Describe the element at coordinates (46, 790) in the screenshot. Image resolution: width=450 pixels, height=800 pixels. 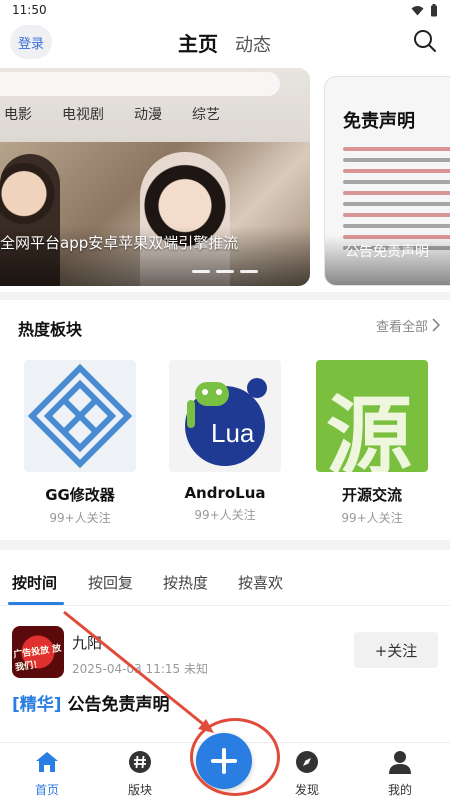
I see `nav-label: 首页` at that location.